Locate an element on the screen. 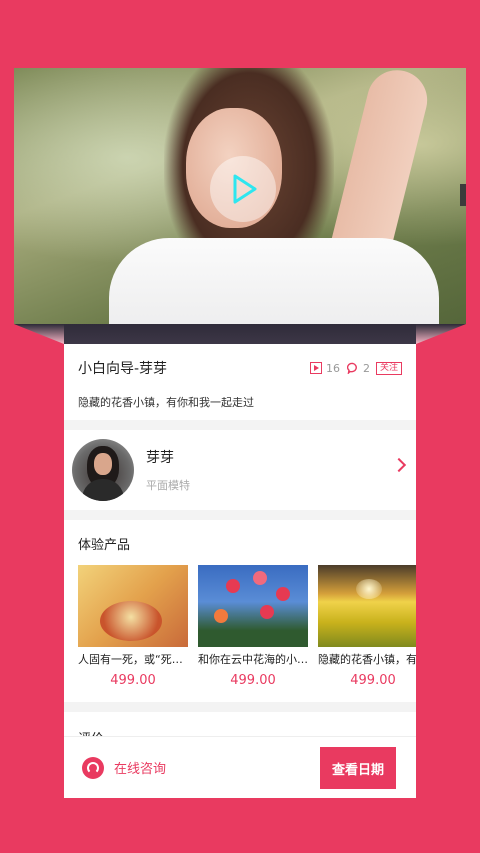 This screenshot has width=480, height=853. follow-button: 关注 is located at coordinates (388, 368).